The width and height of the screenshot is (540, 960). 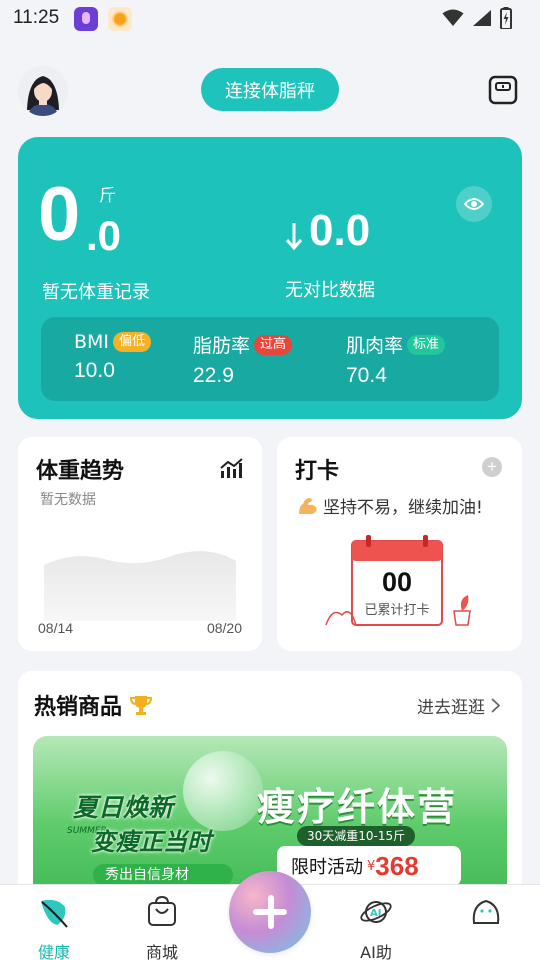 I want to click on trophy-icon, so click(x=141, y=705).